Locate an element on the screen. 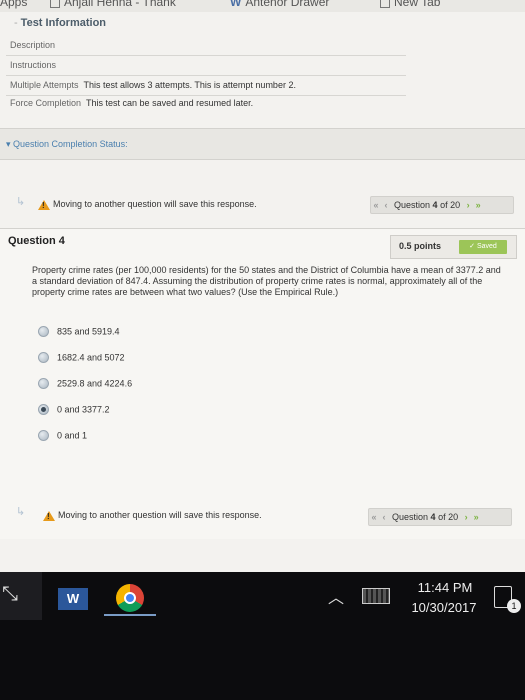 This screenshot has width=525, height=700. points-label: 0.5 points is located at coordinates (420, 246).